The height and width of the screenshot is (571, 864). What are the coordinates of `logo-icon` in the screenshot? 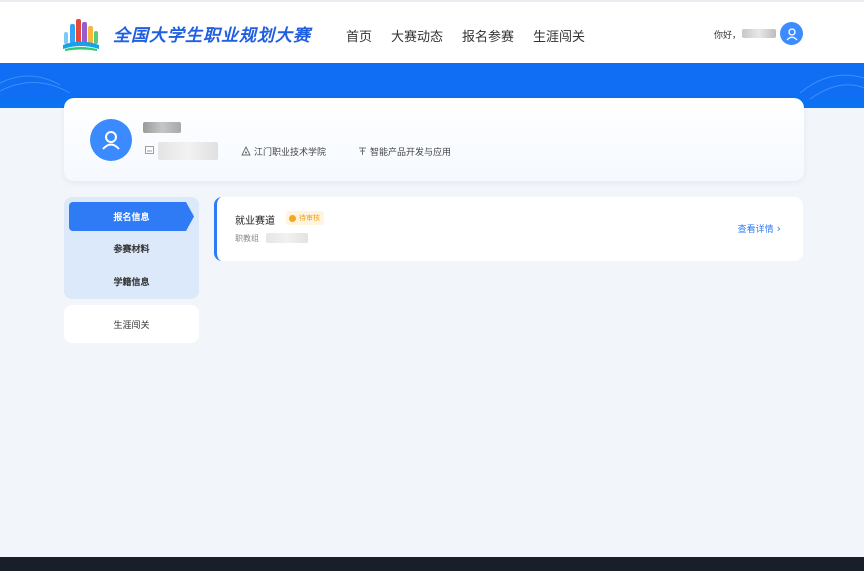 It's located at (81, 35).